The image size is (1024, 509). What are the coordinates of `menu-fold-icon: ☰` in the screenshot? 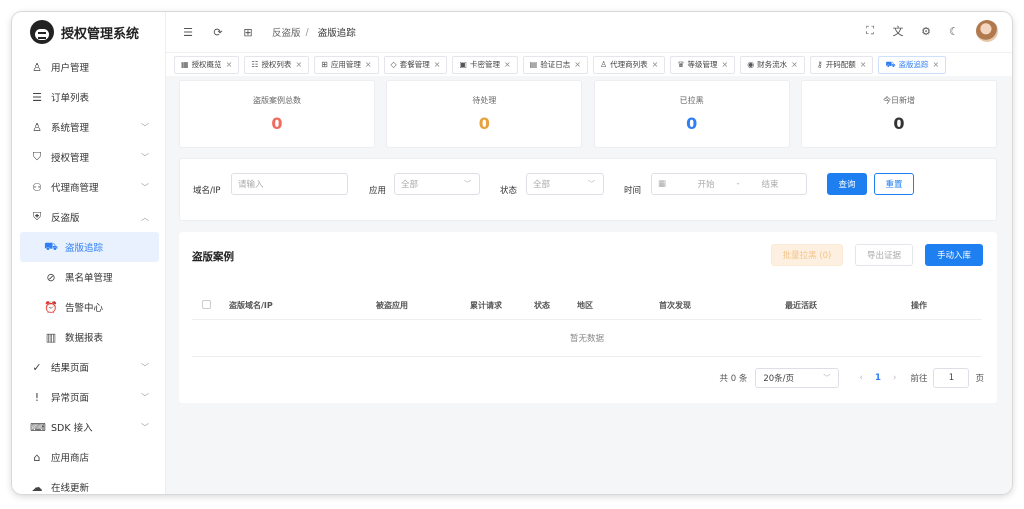 It's located at (188, 32).